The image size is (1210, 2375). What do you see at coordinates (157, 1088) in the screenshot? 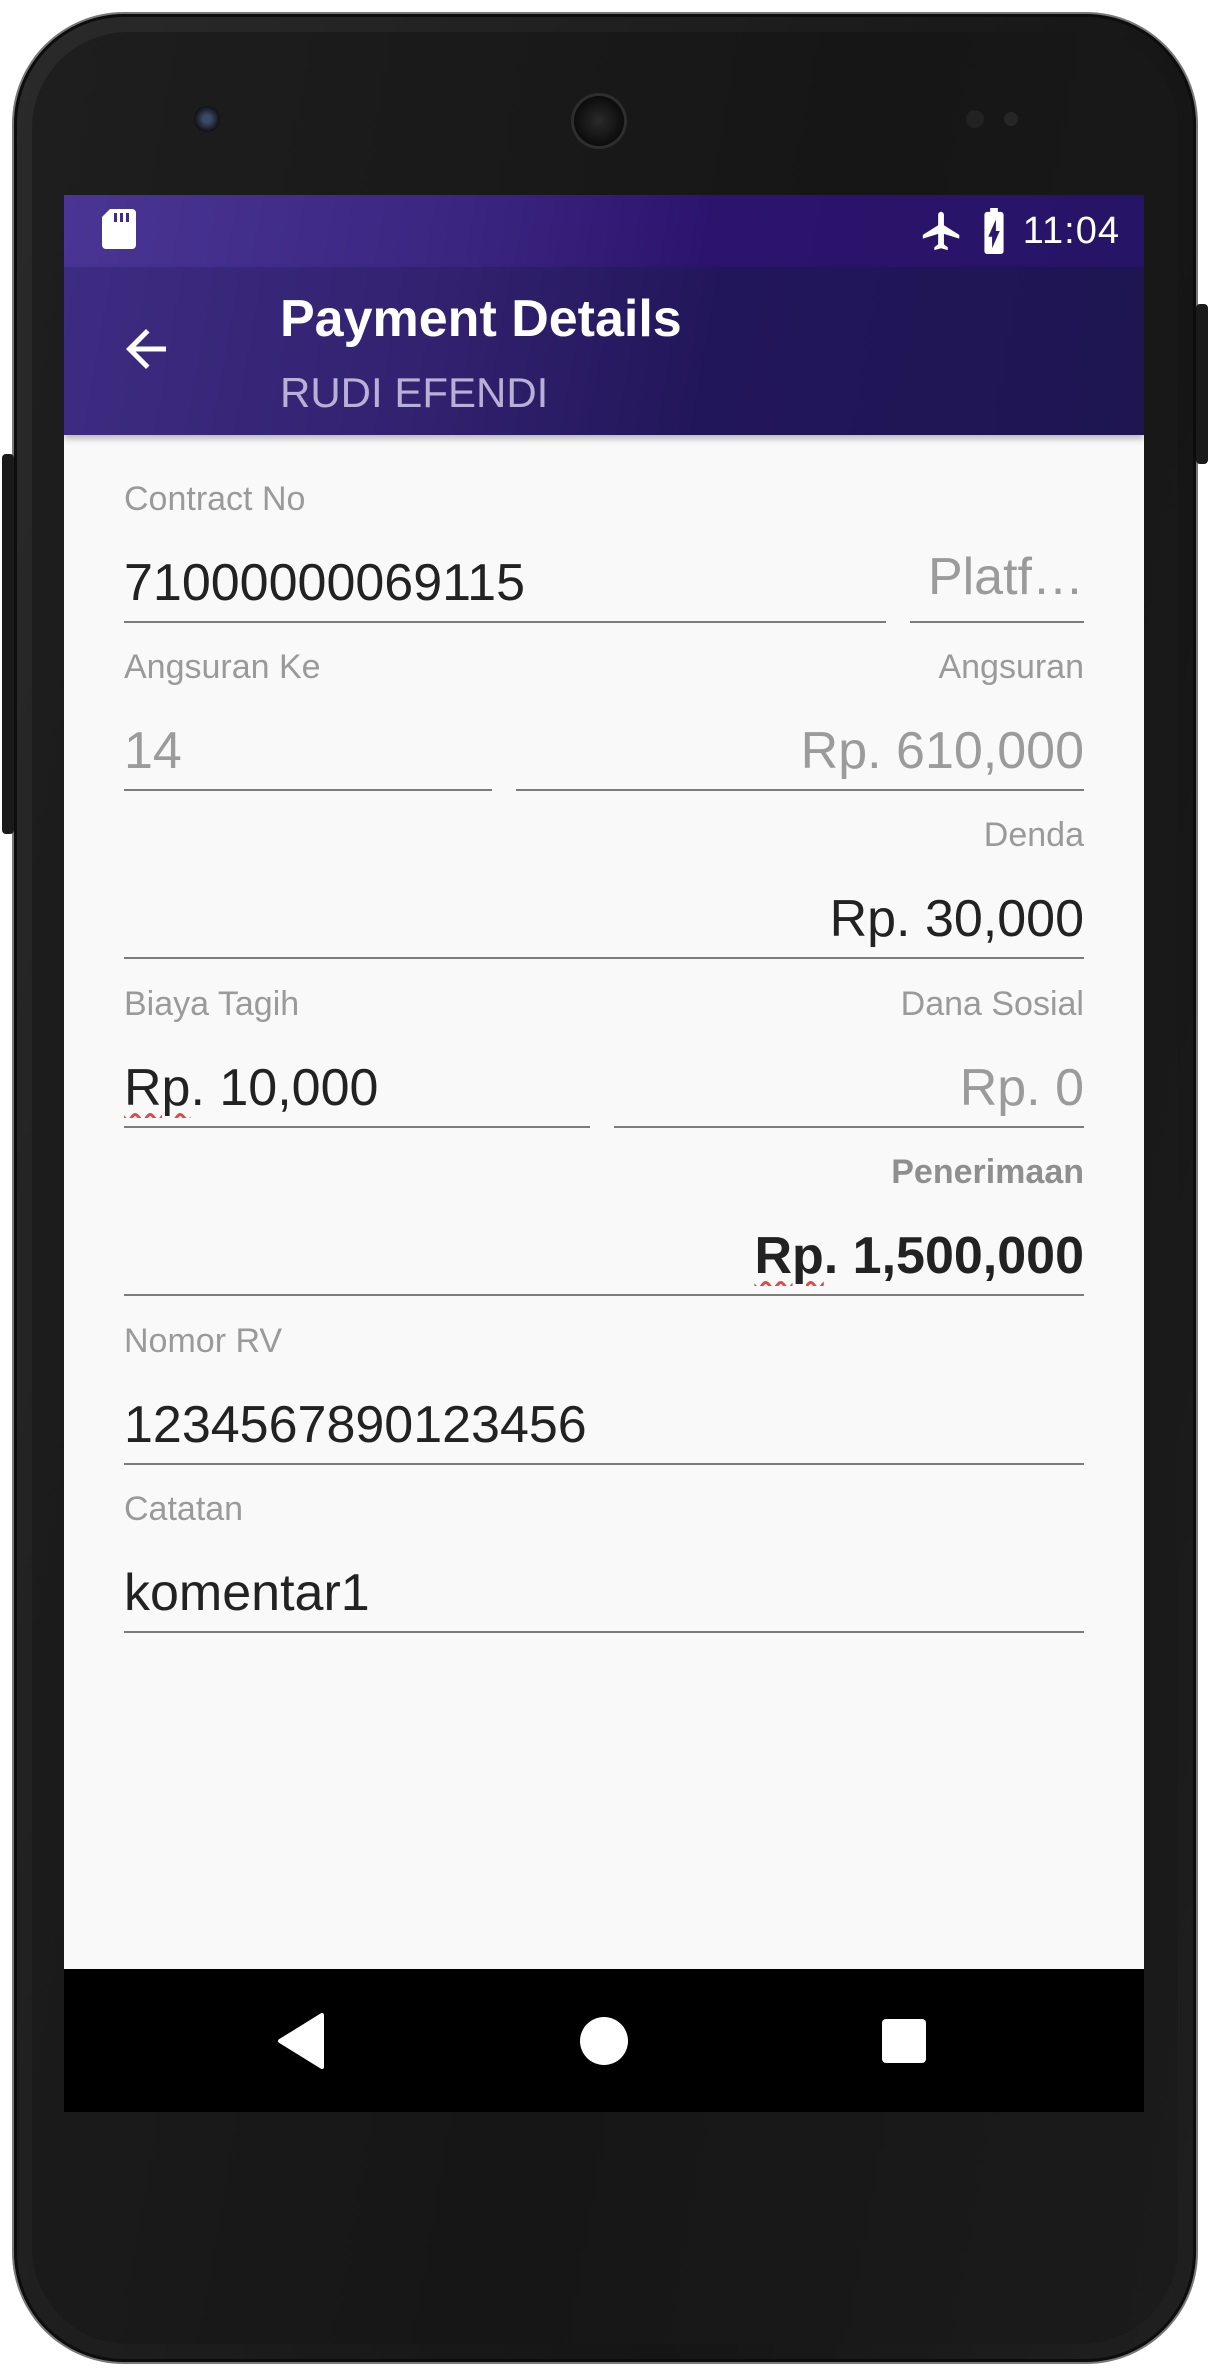
I see `biaya-tagih-prefix: Rp` at bounding box center [157, 1088].